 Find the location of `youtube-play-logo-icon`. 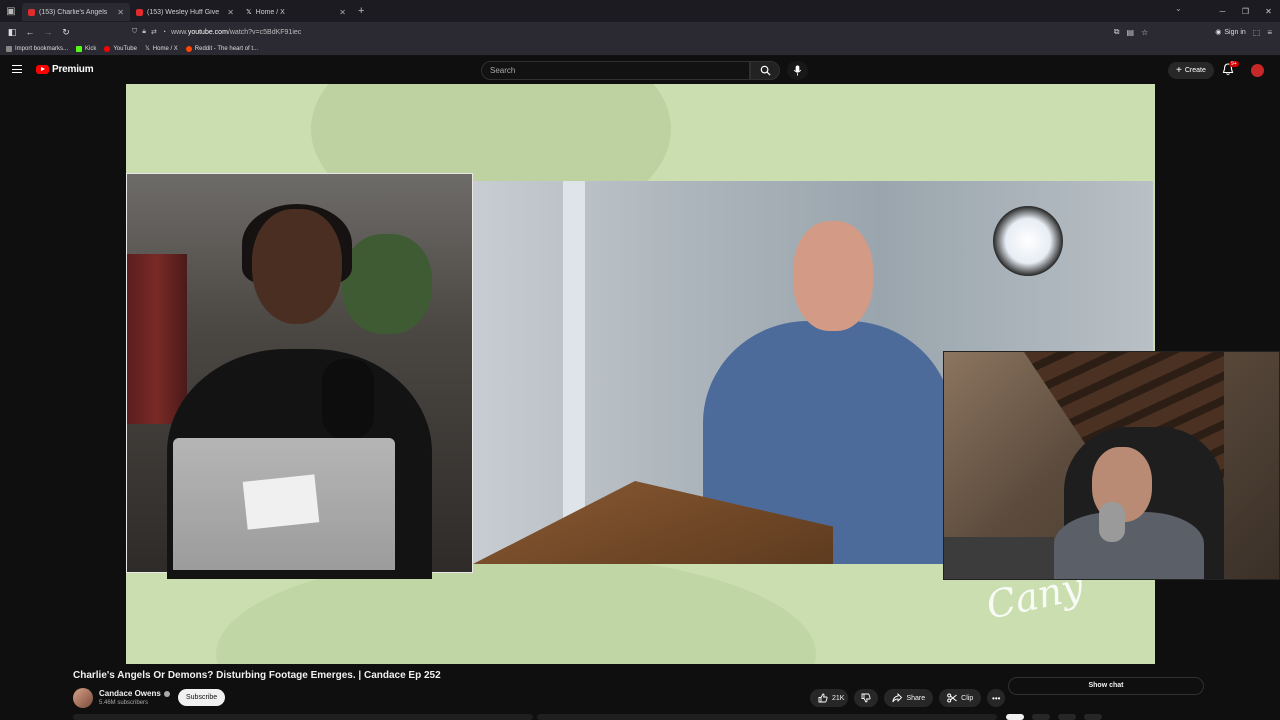

youtube-play-logo-icon is located at coordinates (42, 69).